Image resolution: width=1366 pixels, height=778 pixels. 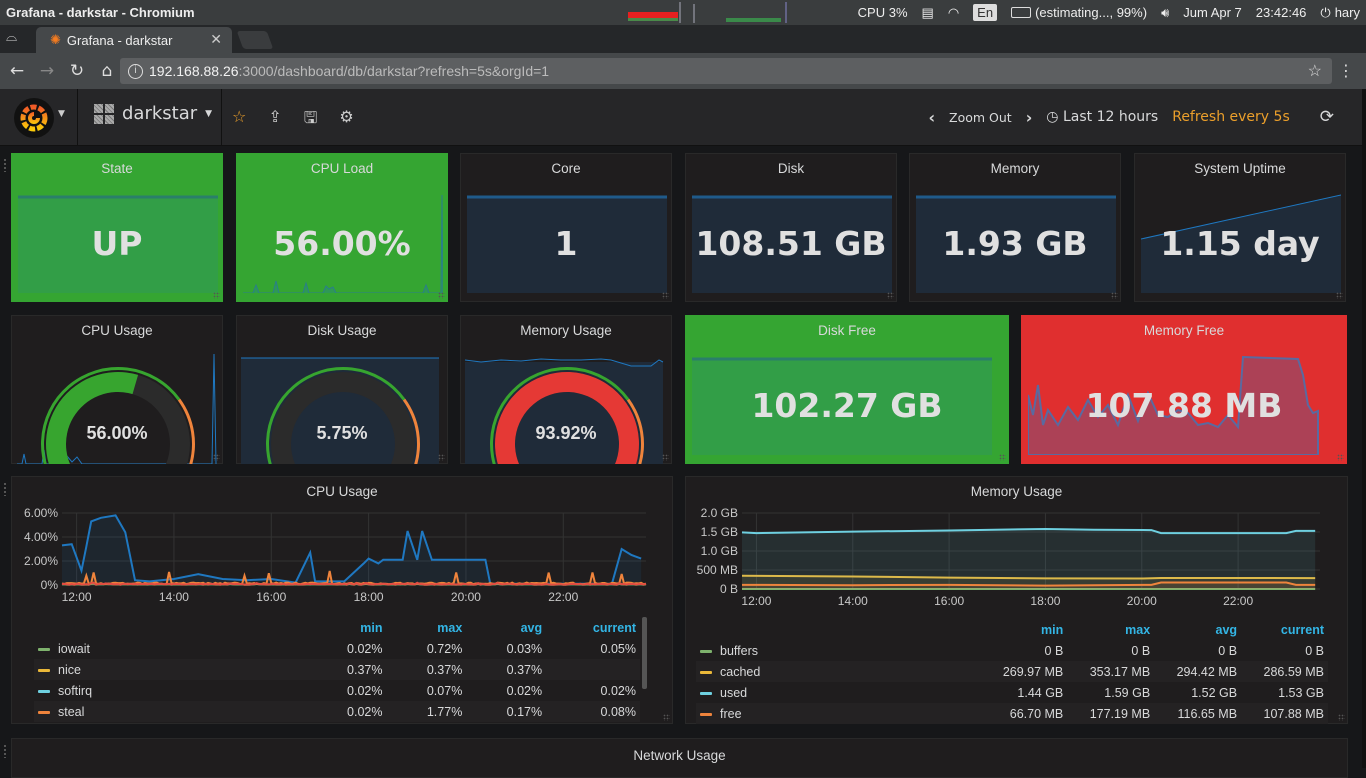 What do you see at coordinates (337, 690) in the screenshot?
I see `legend-row: softirq 0.02% 0.07% 0.02% 0.02%` at bounding box center [337, 690].